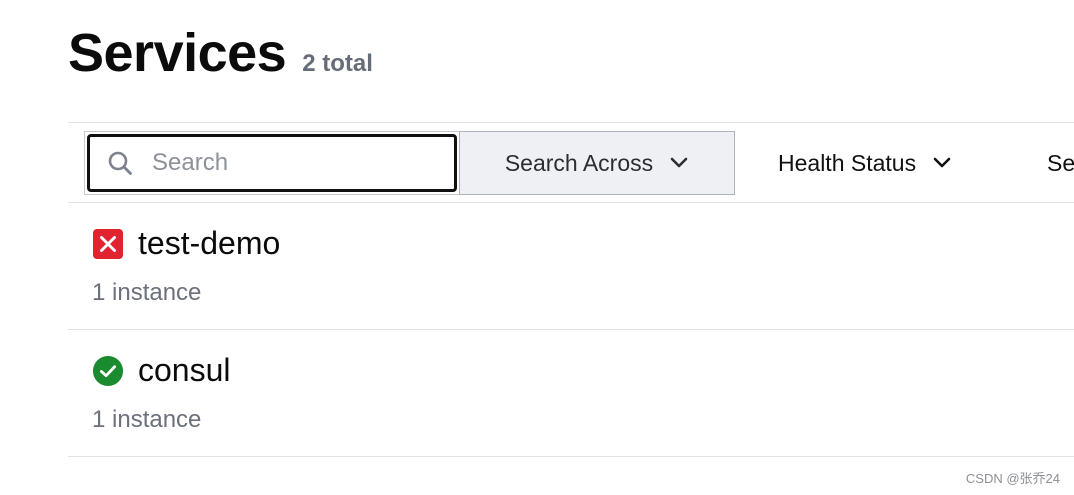 The width and height of the screenshot is (1074, 495). I want to click on search-across-label: Search Across, so click(579, 162).